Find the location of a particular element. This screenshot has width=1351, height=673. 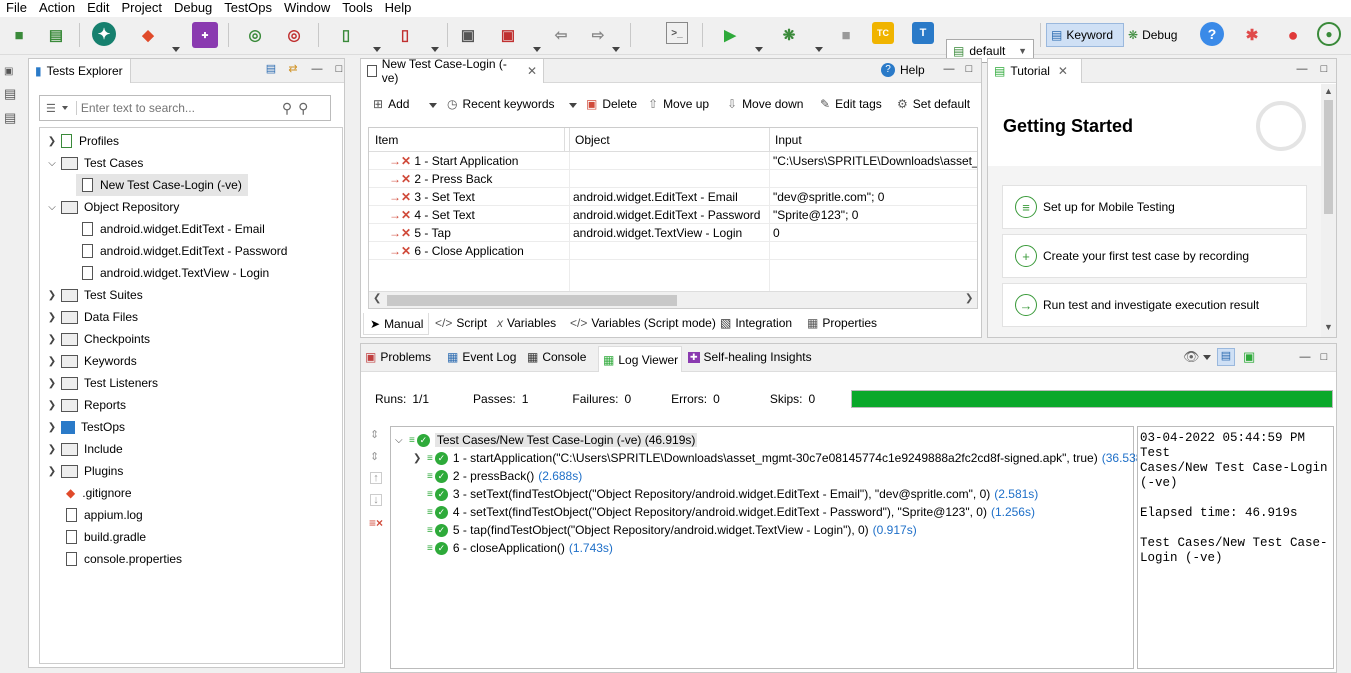

menu-help: Help is located at coordinates (398, 8).